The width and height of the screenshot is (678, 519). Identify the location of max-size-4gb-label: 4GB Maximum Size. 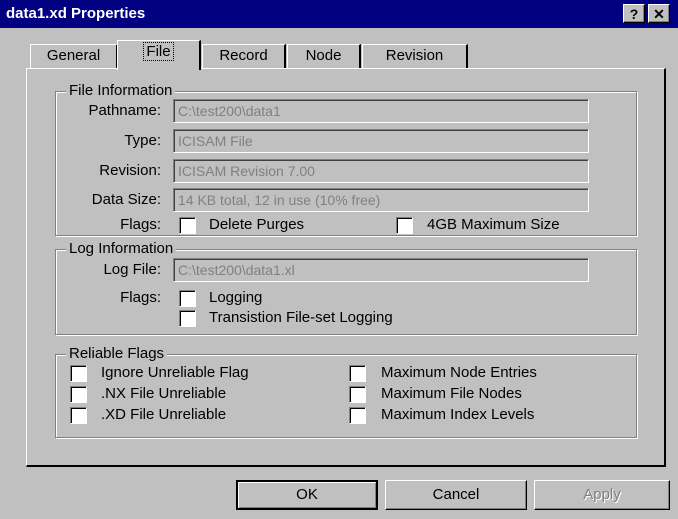
(493, 224).